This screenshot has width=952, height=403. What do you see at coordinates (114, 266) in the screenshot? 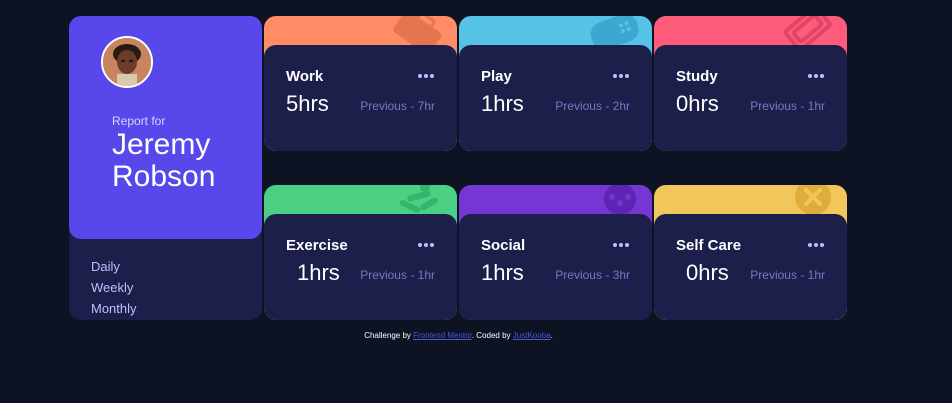
I see `period-daily: Daily` at bounding box center [114, 266].